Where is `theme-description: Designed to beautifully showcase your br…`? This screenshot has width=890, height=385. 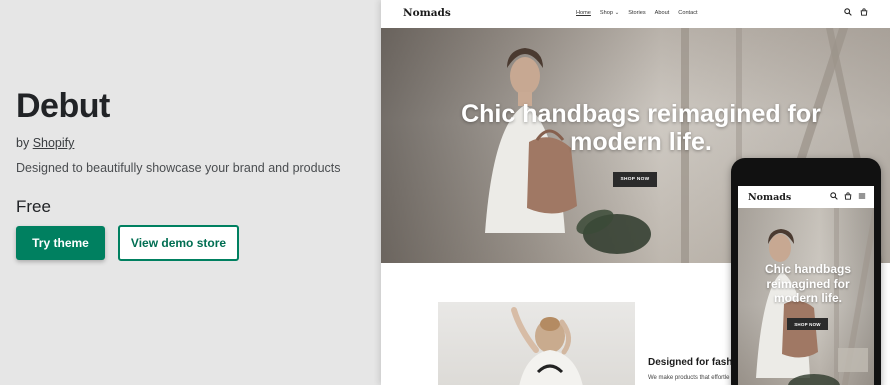
theme-description: Designed to beautifully showcase your br… is located at coordinates (178, 168).